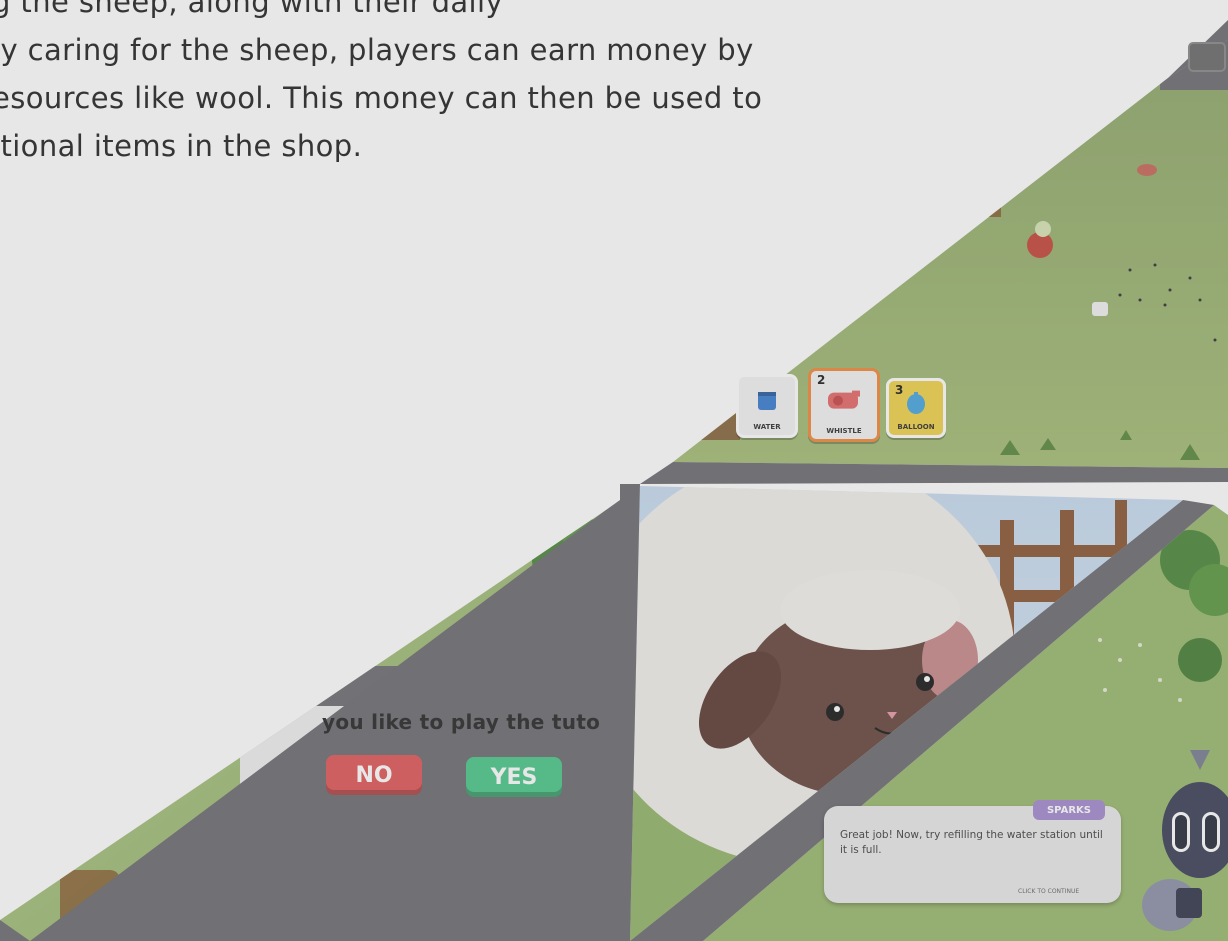  Describe the element at coordinates (1048, 891) in the screenshot. I see `continue-hint: CLICK TO CONTINUE` at that location.